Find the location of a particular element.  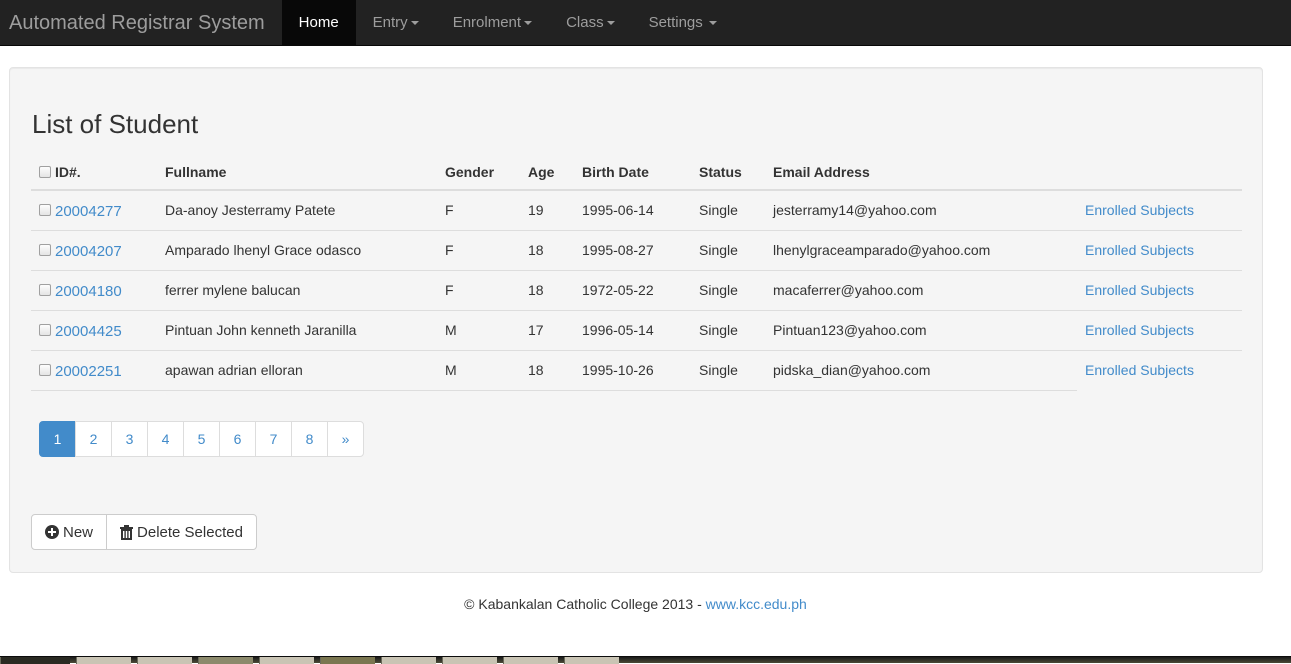

cell-fullname: apawan adrian elloran is located at coordinates (297, 370).